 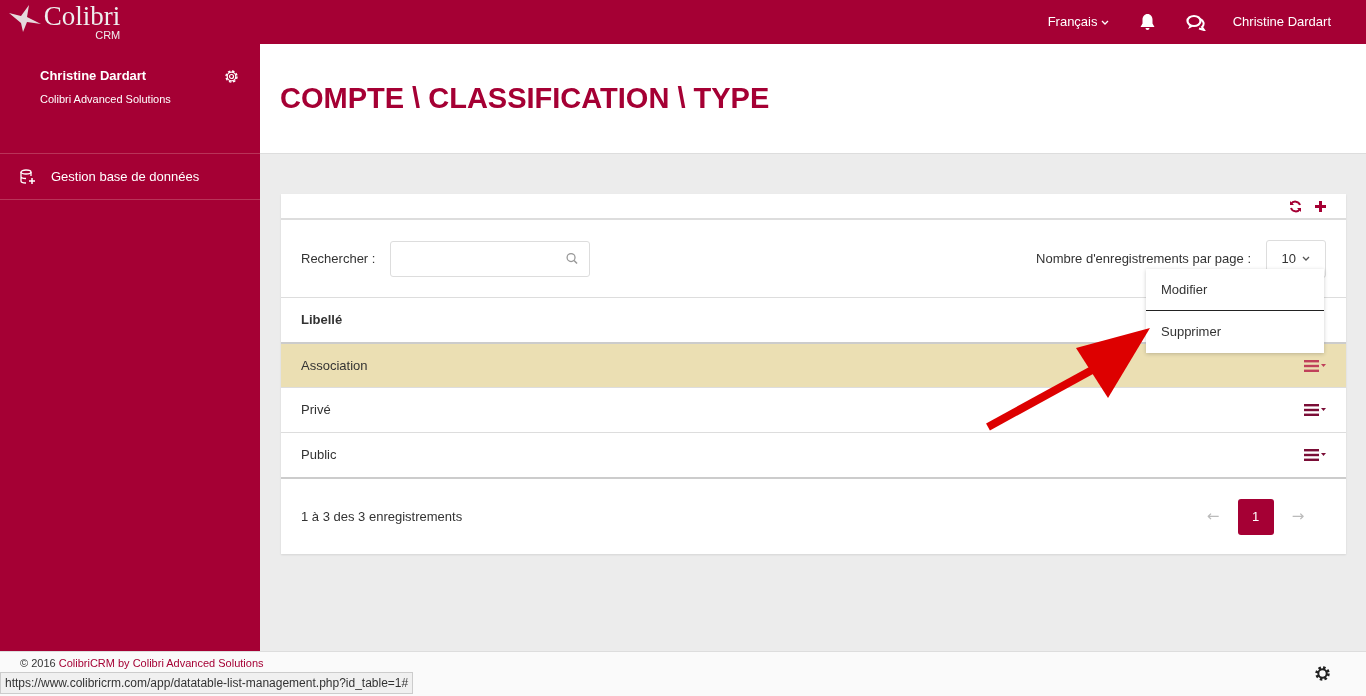 I want to click on search-field, so click(x=490, y=258).